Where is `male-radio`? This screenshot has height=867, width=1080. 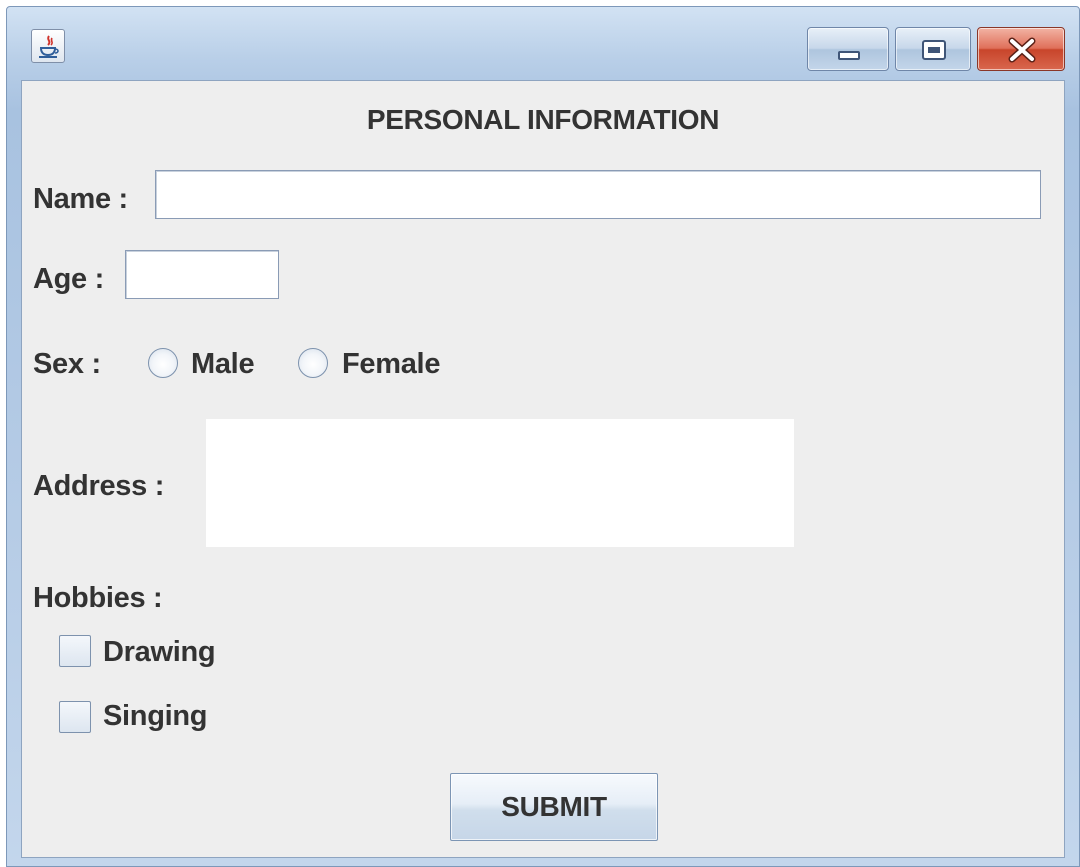
male-radio is located at coordinates (163, 363).